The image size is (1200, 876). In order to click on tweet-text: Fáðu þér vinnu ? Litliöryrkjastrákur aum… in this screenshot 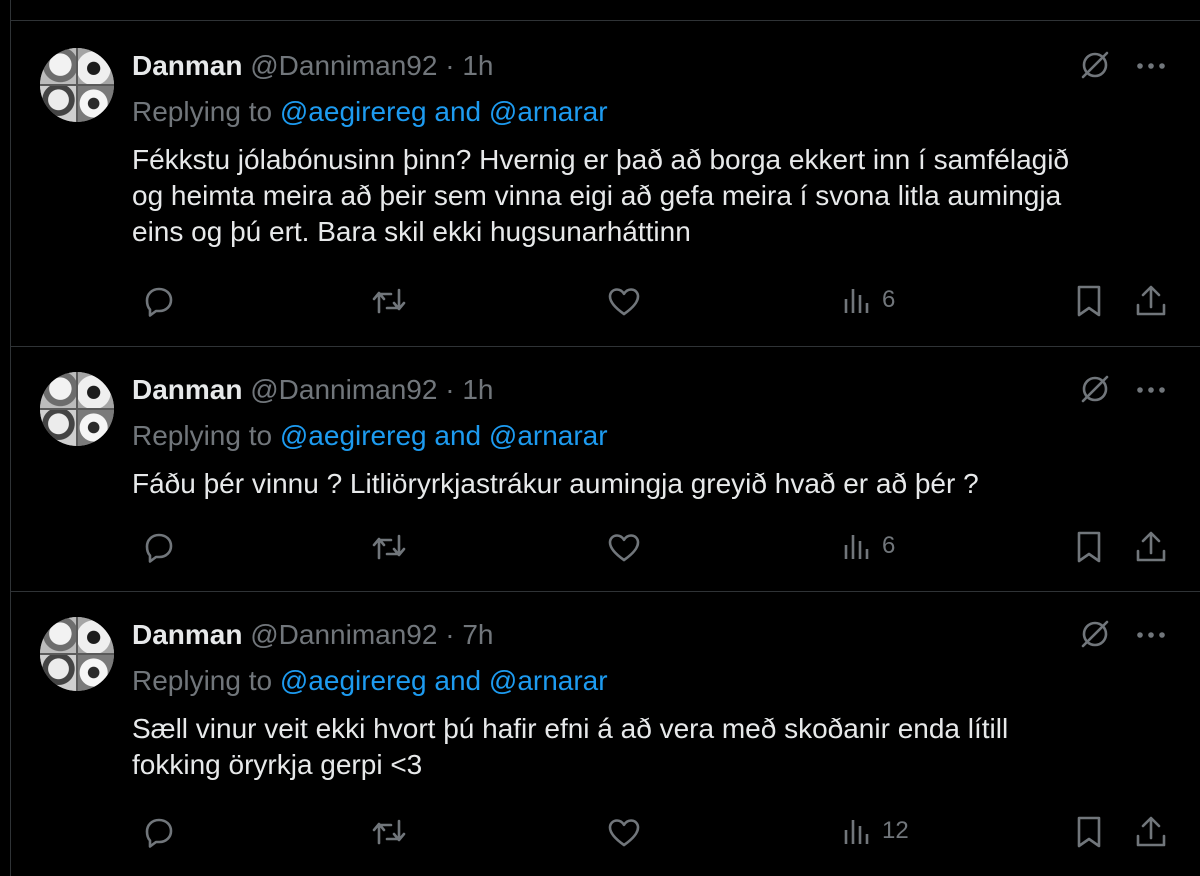, I will do `click(642, 484)`.